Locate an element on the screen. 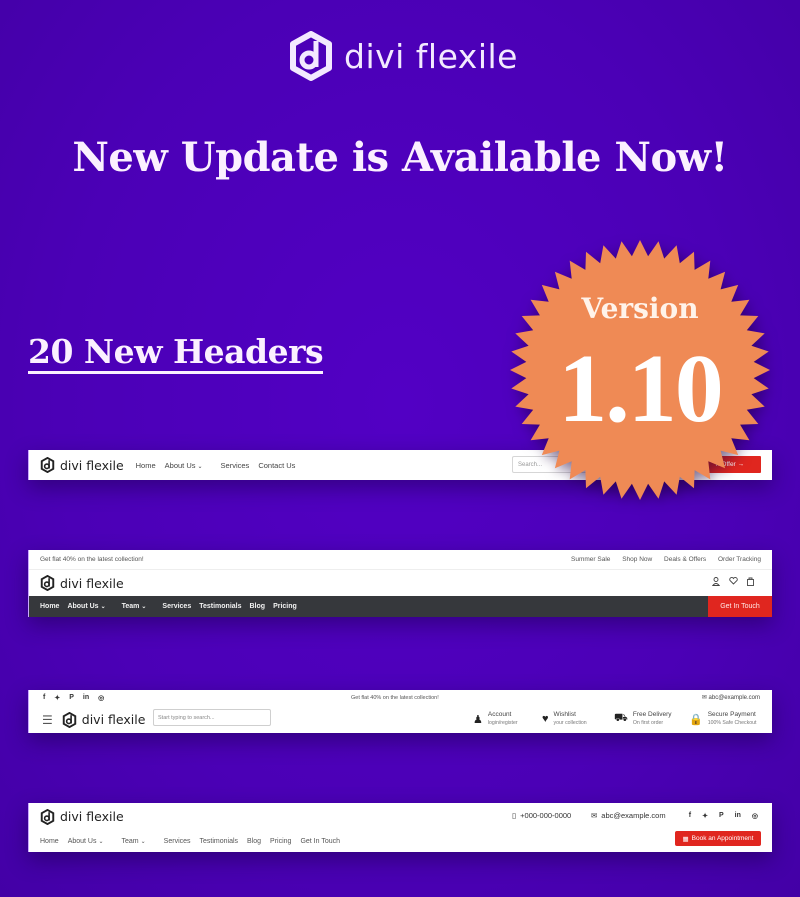 The height and width of the screenshot is (897, 800). brand-logo: divi flexile is located at coordinates (403, 56).